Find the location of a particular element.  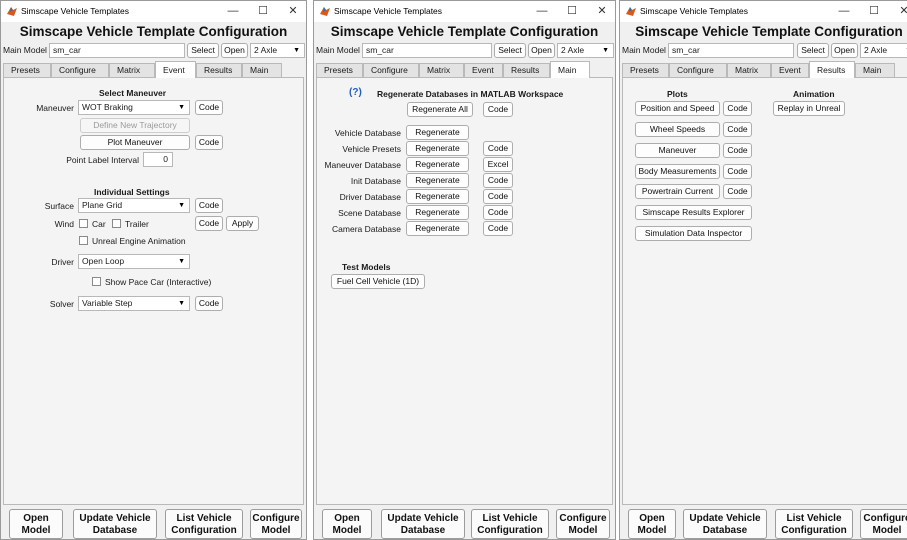

wind-code-button: Code is located at coordinates (209, 223).